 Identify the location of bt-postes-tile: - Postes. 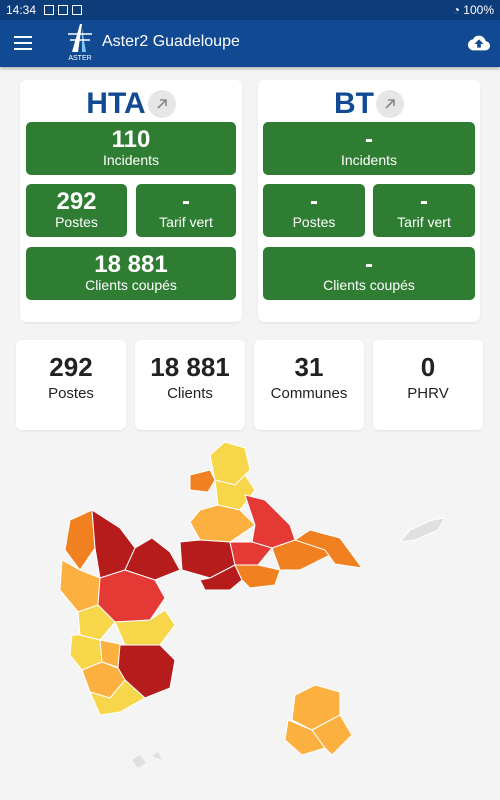
(314, 210).